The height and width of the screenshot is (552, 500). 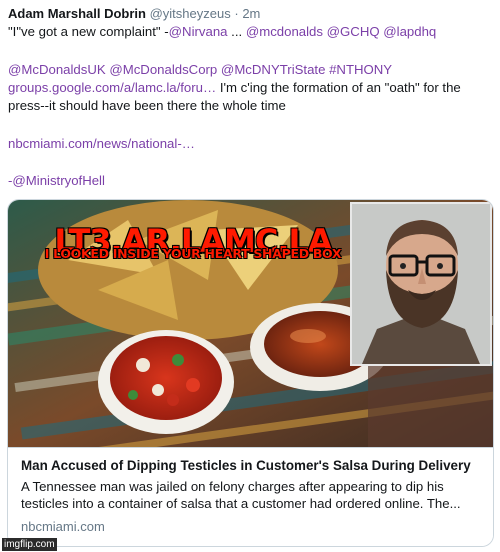 What do you see at coordinates (63, 526) in the screenshot?
I see `card-domain: nbcmiami.com` at bounding box center [63, 526].